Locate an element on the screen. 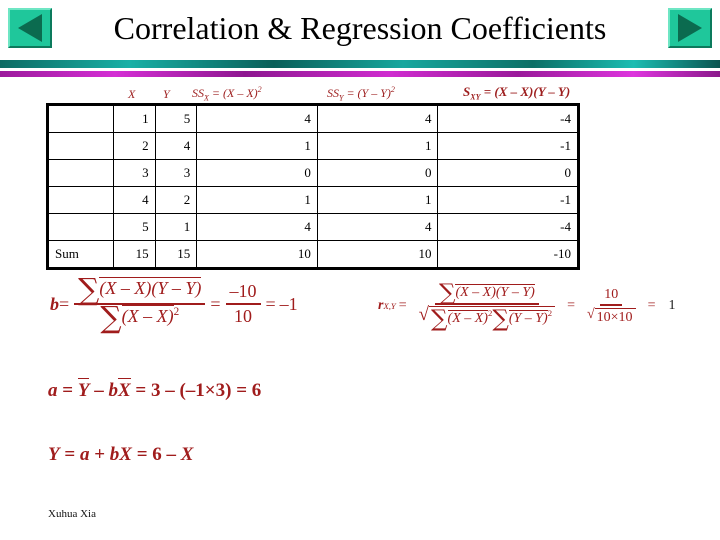 This screenshot has height=540, width=720. equation-r-den-body-1: (X – X) is located at coordinates (468, 318).